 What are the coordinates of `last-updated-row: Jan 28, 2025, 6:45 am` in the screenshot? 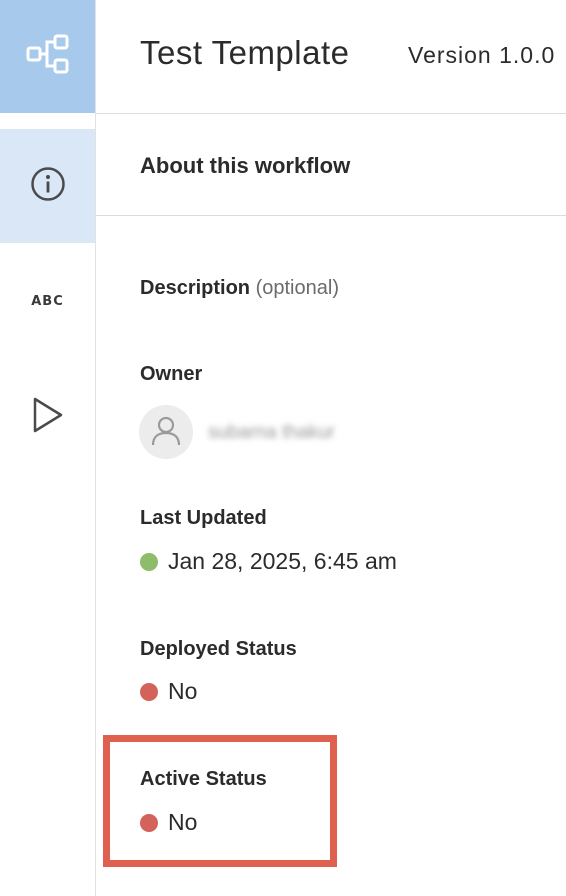 It's located at (268, 561).